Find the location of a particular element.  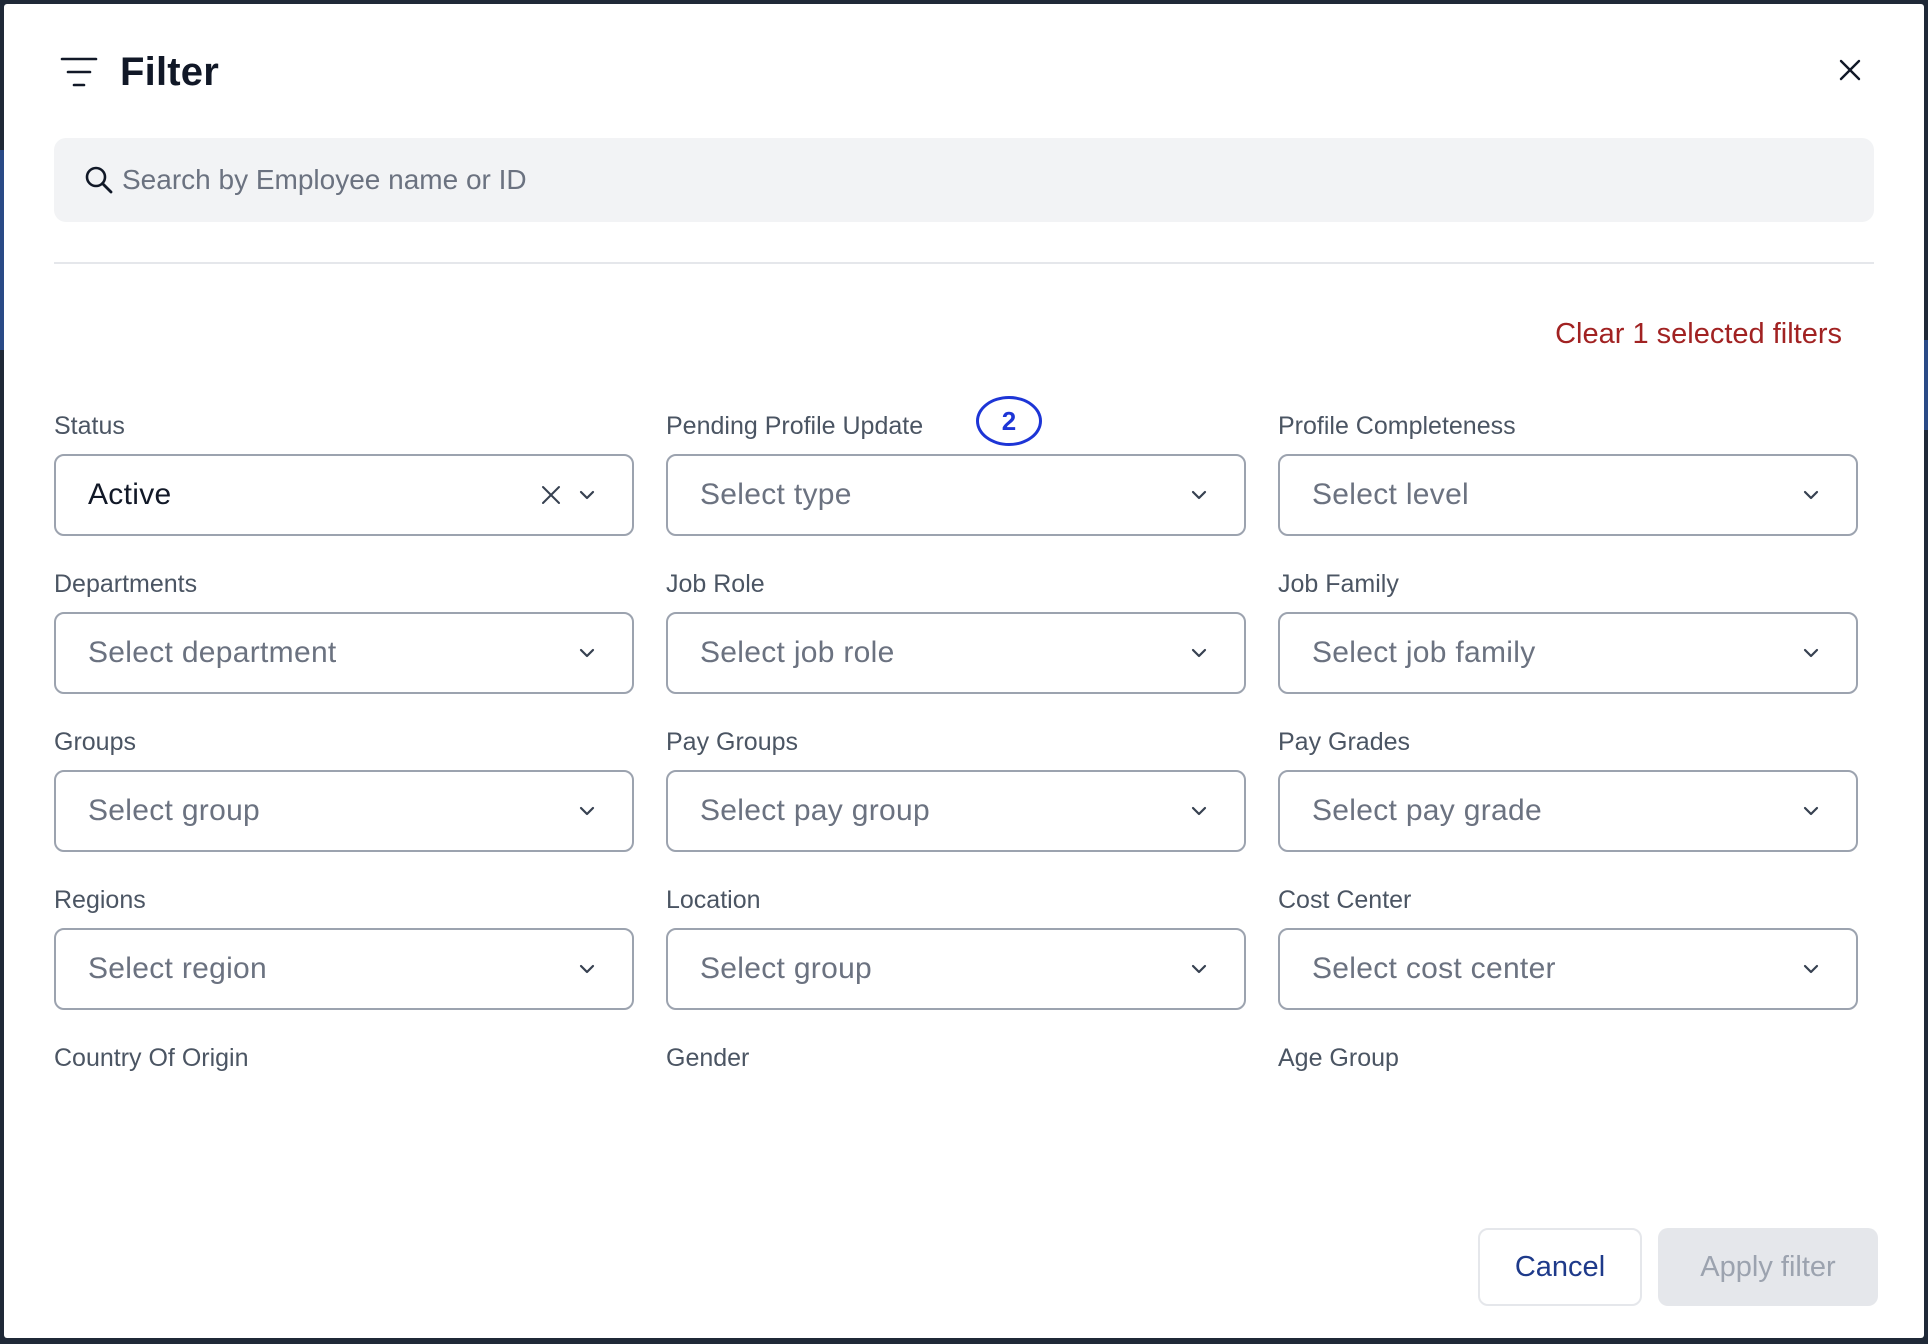

search-bar is located at coordinates (964, 180).